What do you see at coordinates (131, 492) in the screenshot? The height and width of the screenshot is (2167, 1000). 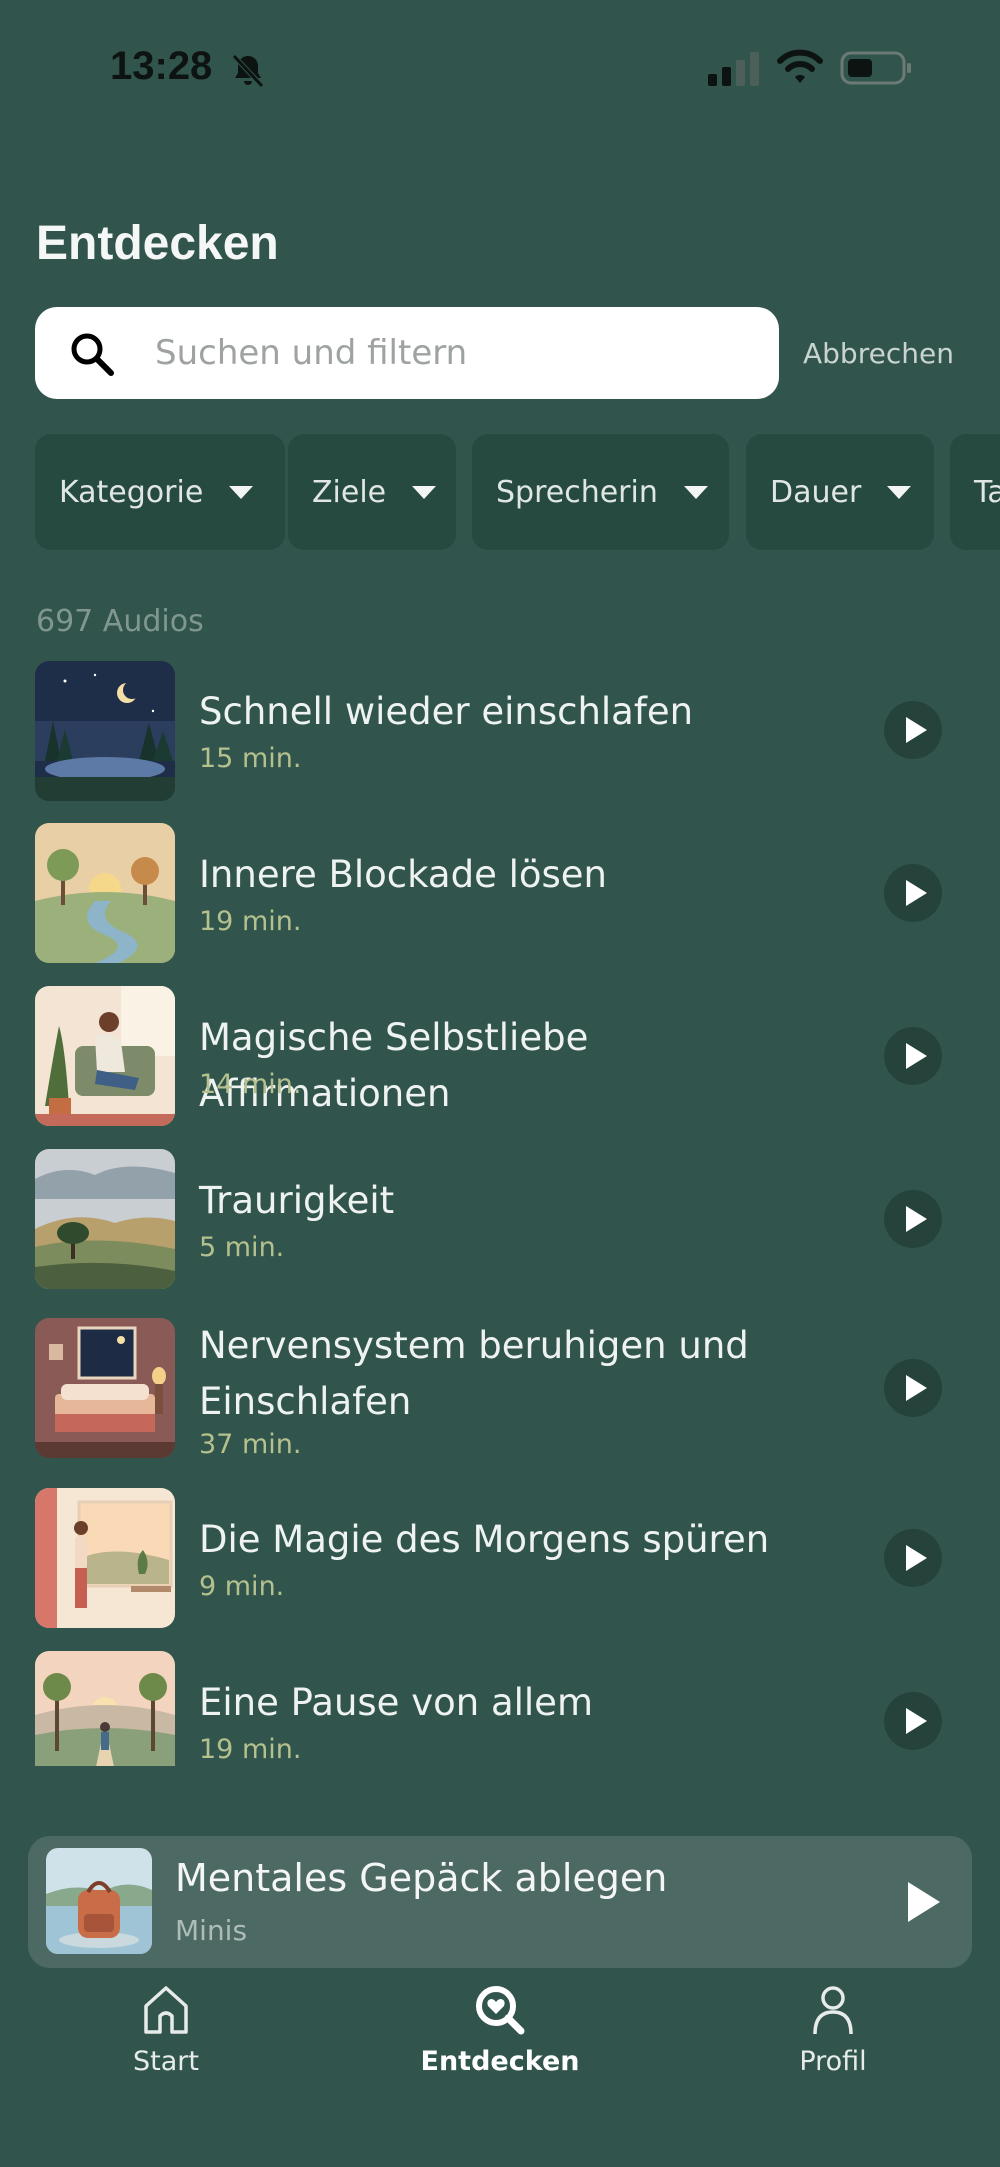 I see `filter-label: Kategorie` at bounding box center [131, 492].